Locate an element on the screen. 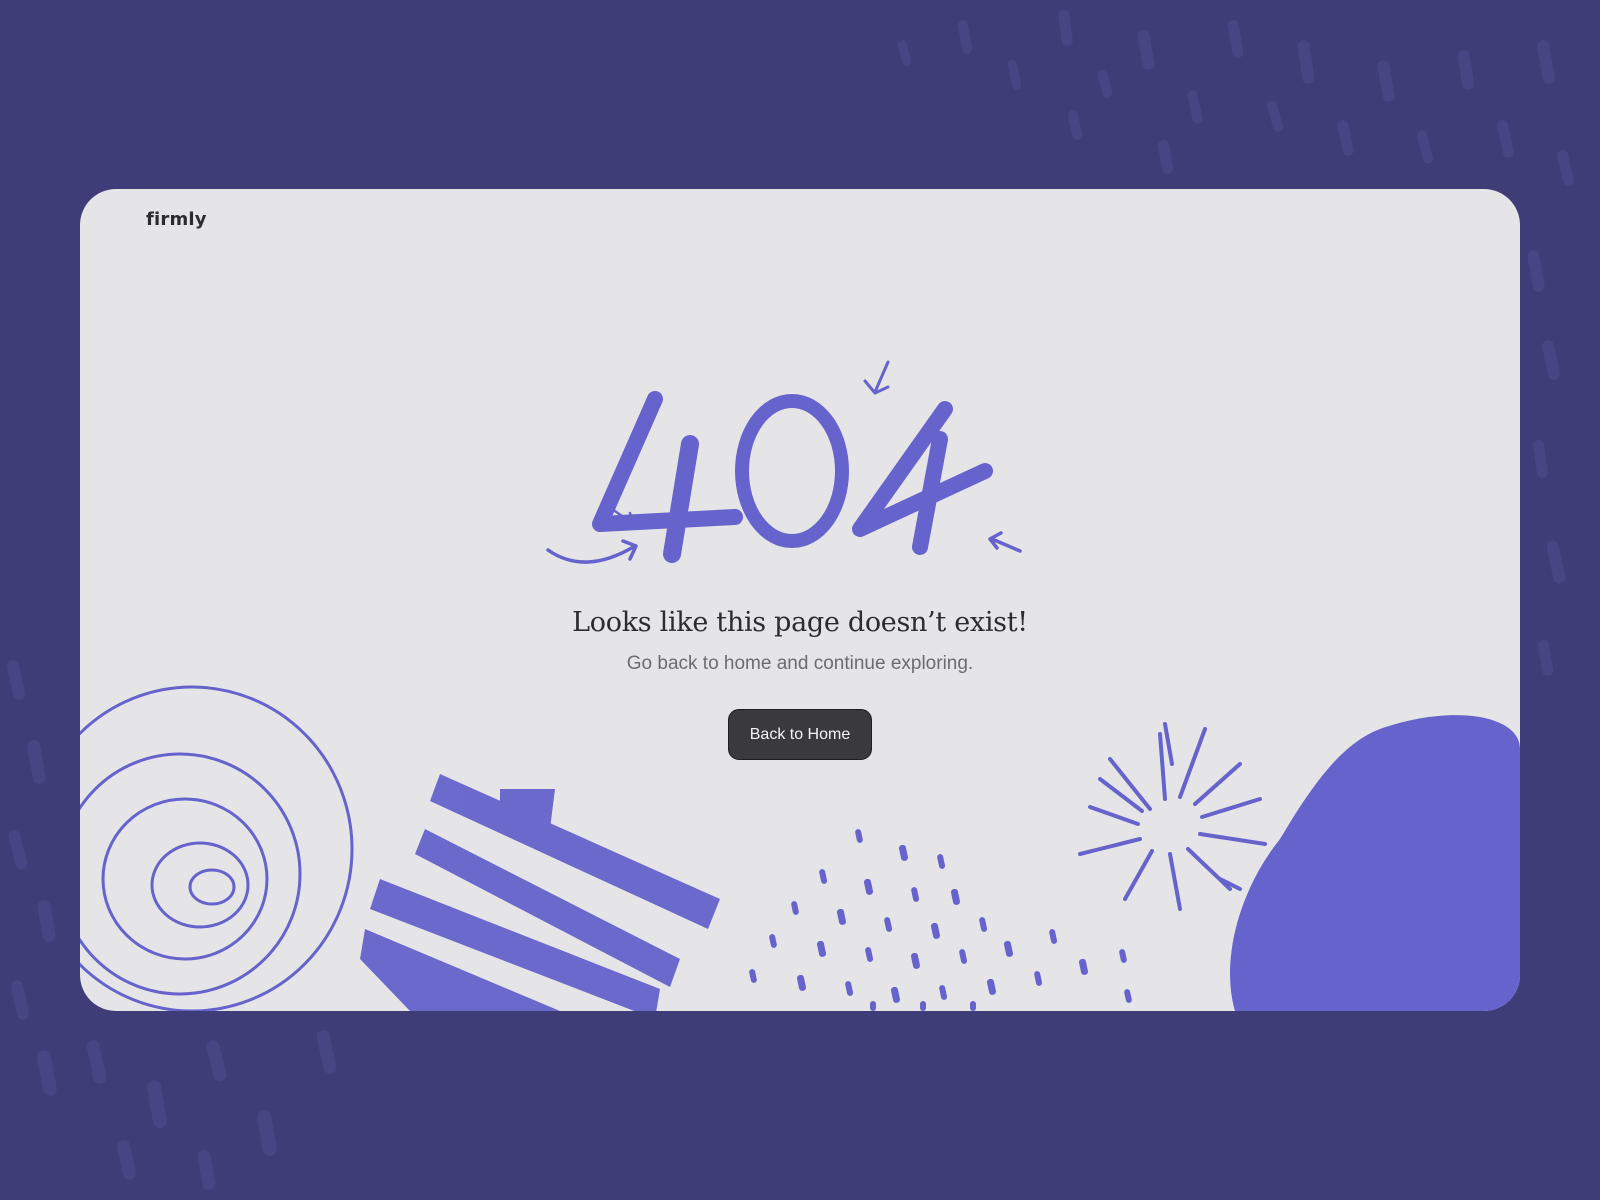 The image size is (1600, 1200). error-headline: Looks like this page doesn’t exist! is located at coordinates (800, 622).